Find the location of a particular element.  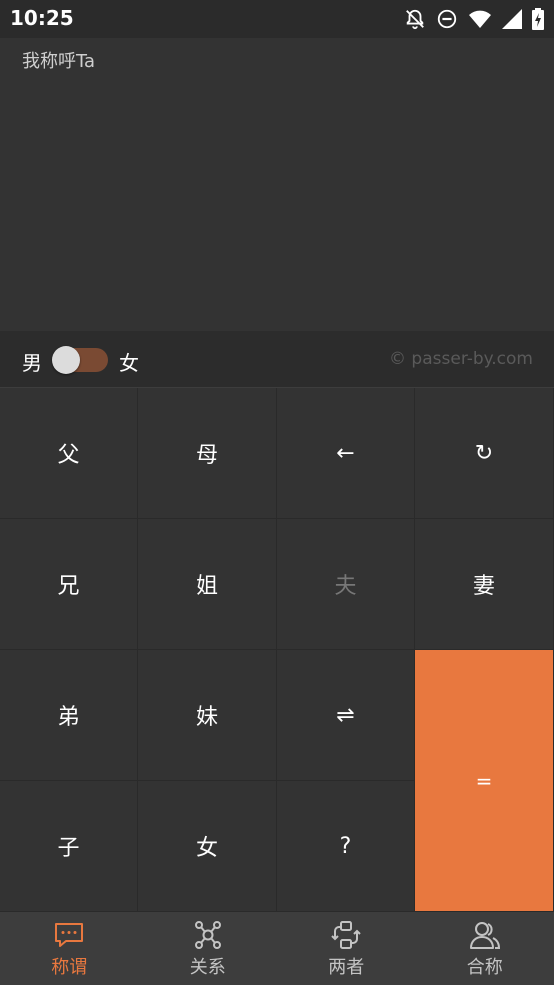

nav-label: 关系 is located at coordinates (207, 967).